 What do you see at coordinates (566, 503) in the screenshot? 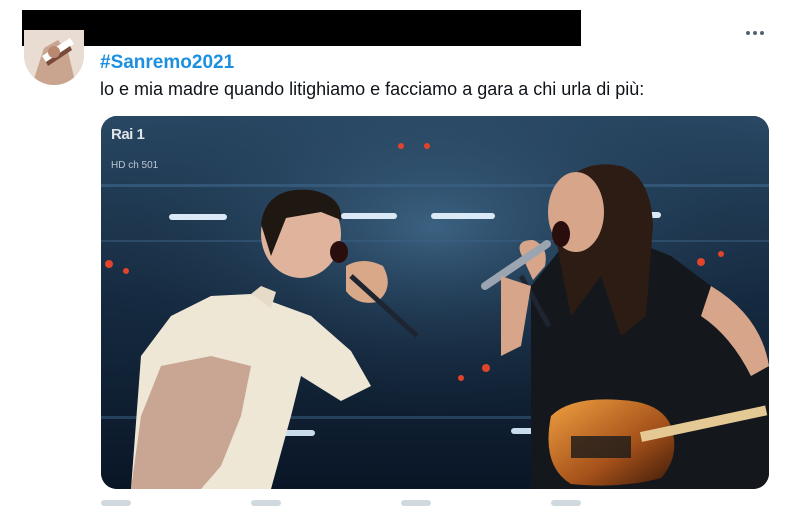
I see `share-icon` at bounding box center [566, 503].